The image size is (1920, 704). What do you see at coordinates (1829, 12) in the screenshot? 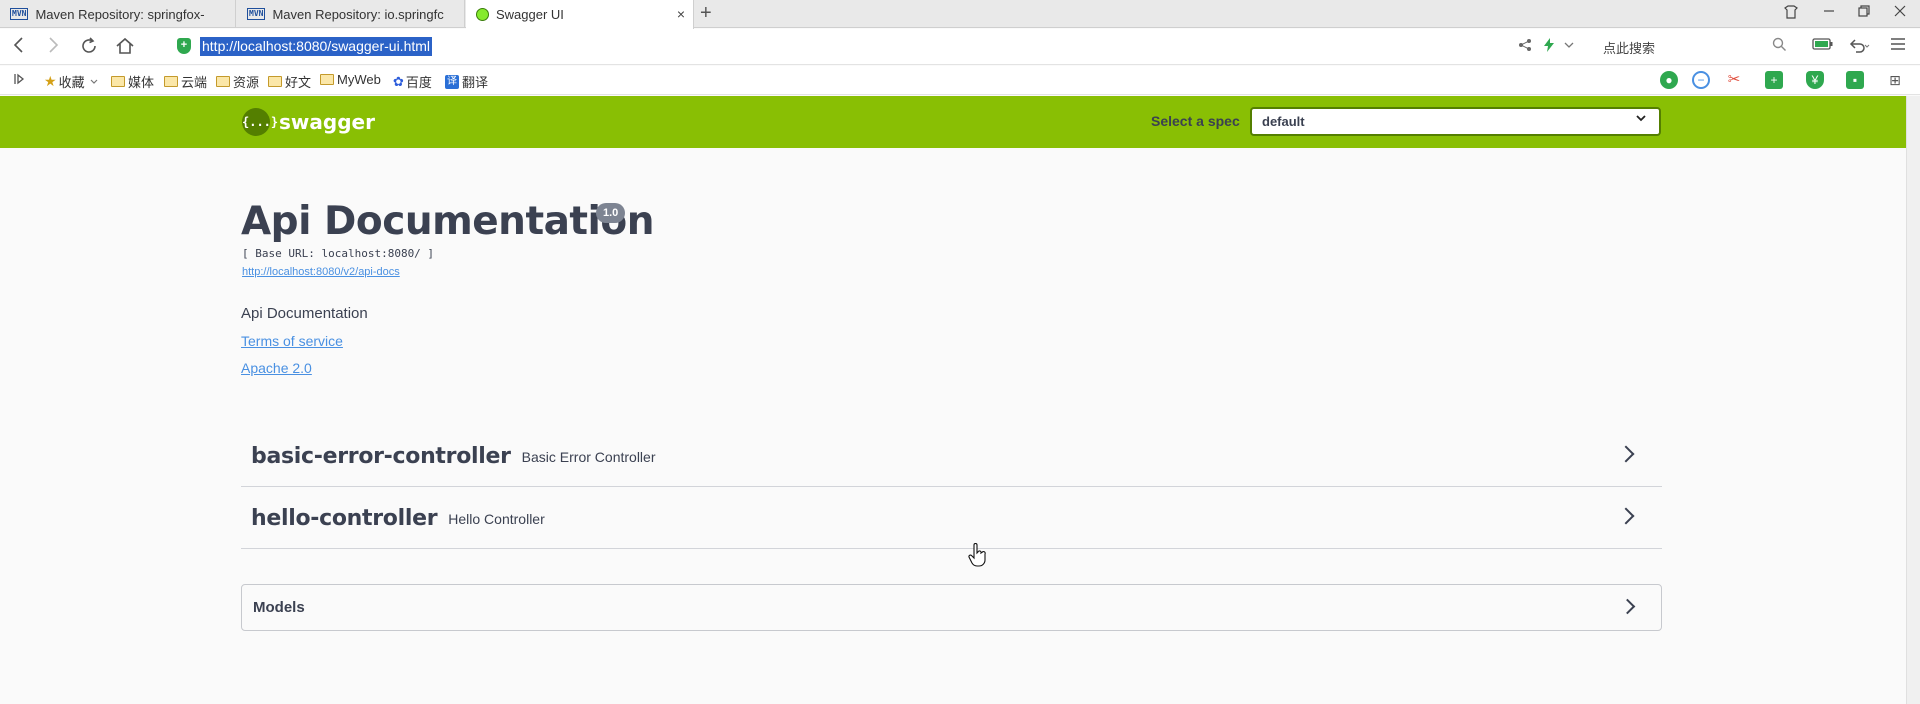
I see `minimize-icon` at bounding box center [1829, 12].